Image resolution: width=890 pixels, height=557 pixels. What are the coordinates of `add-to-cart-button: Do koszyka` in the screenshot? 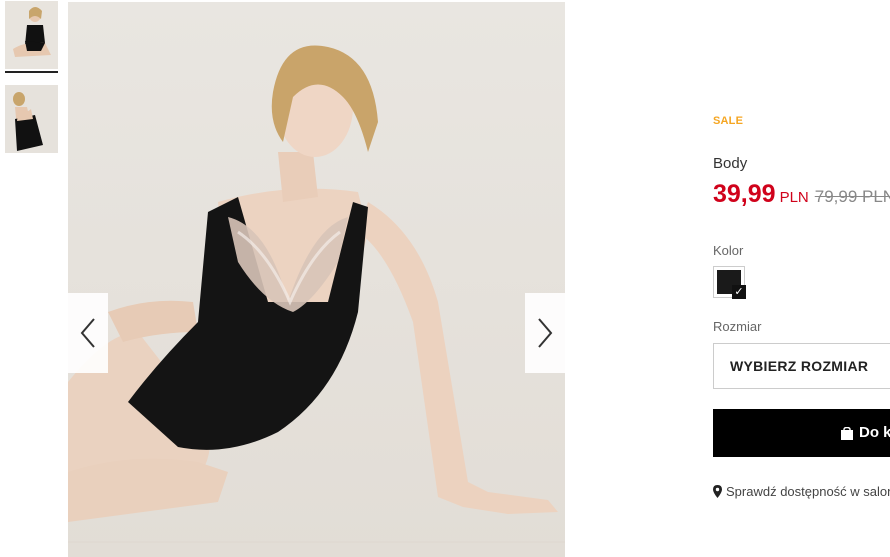 It's located at (801, 433).